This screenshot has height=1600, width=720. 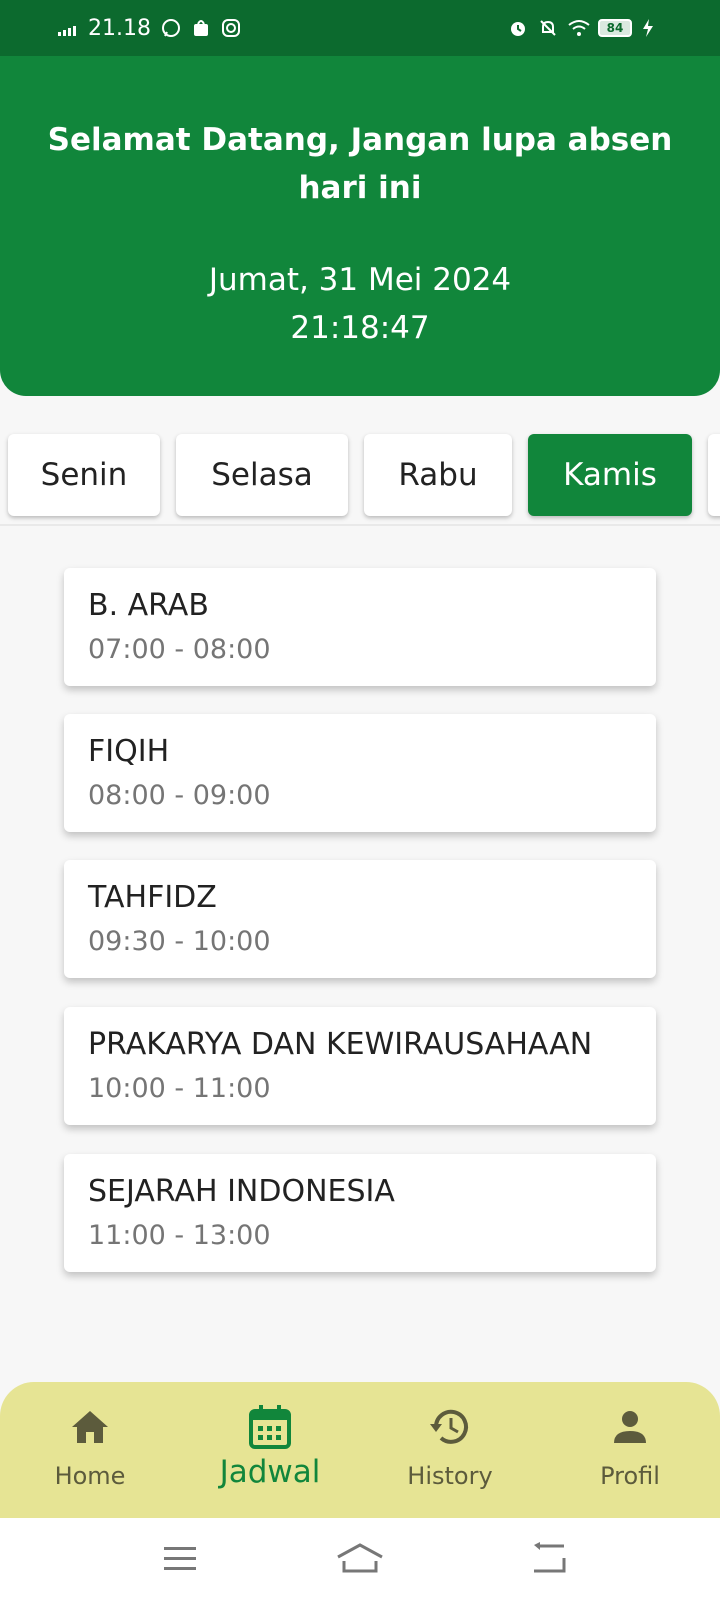 I want to click on notifications-off-icon, so click(x=548, y=28).